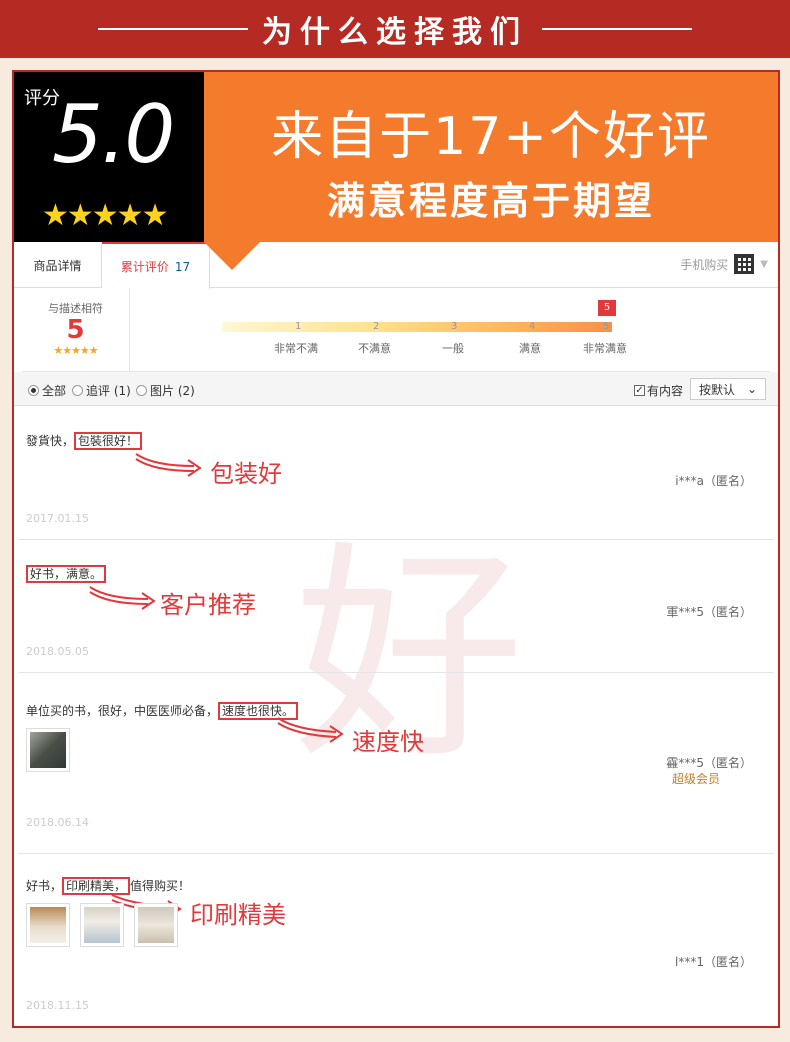 The width and height of the screenshot is (790, 1042). What do you see at coordinates (105, 215) in the screenshot?
I see `score-stars: ★★★★★` at bounding box center [105, 215].